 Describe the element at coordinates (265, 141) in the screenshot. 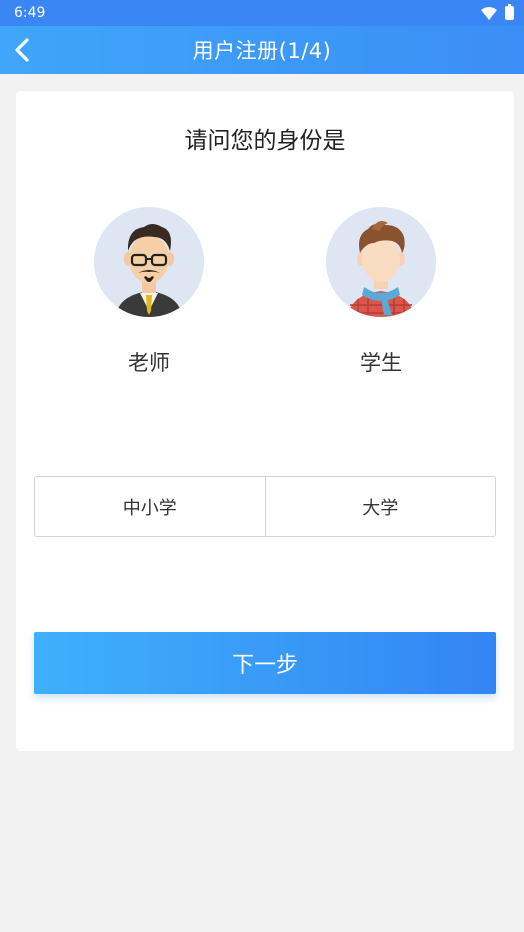

I see `question-heading: 请问您的身份是` at that location.